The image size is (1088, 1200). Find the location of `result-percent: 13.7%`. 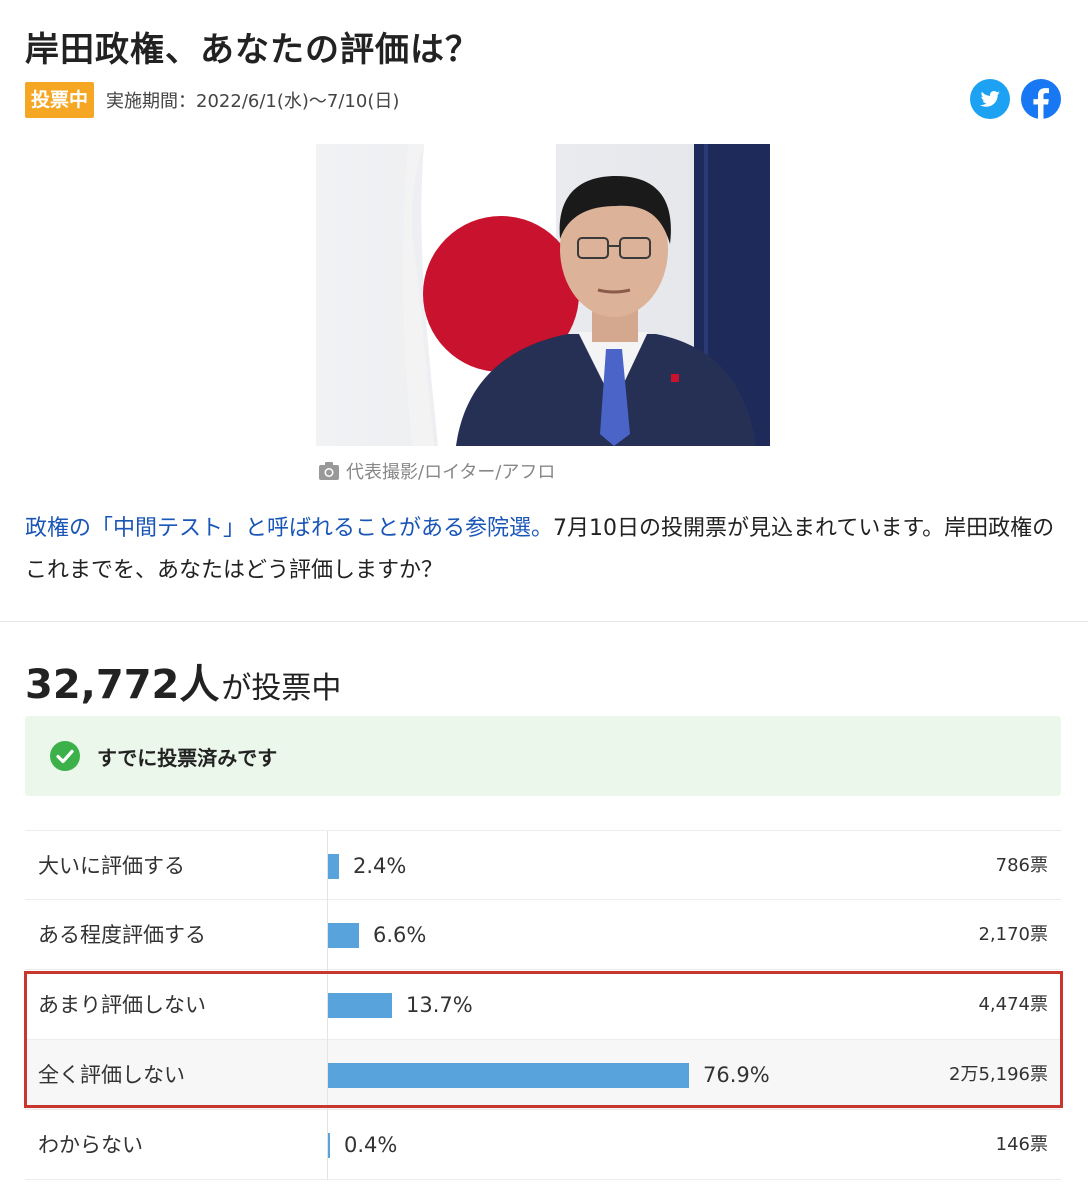

result-percent: 13.7% is located at coordinates (439, 1005).